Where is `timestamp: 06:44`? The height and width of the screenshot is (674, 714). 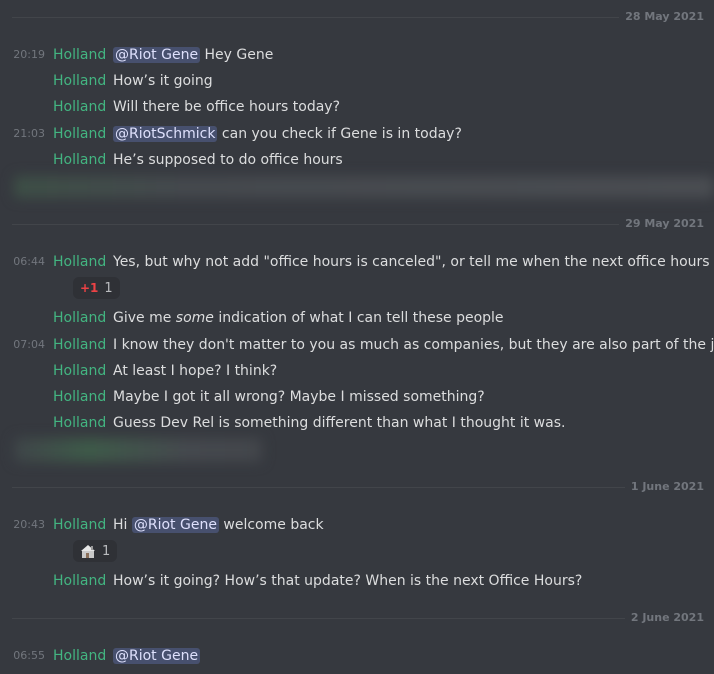
timestamp: 06:44 is located at coordinates (29, 262).